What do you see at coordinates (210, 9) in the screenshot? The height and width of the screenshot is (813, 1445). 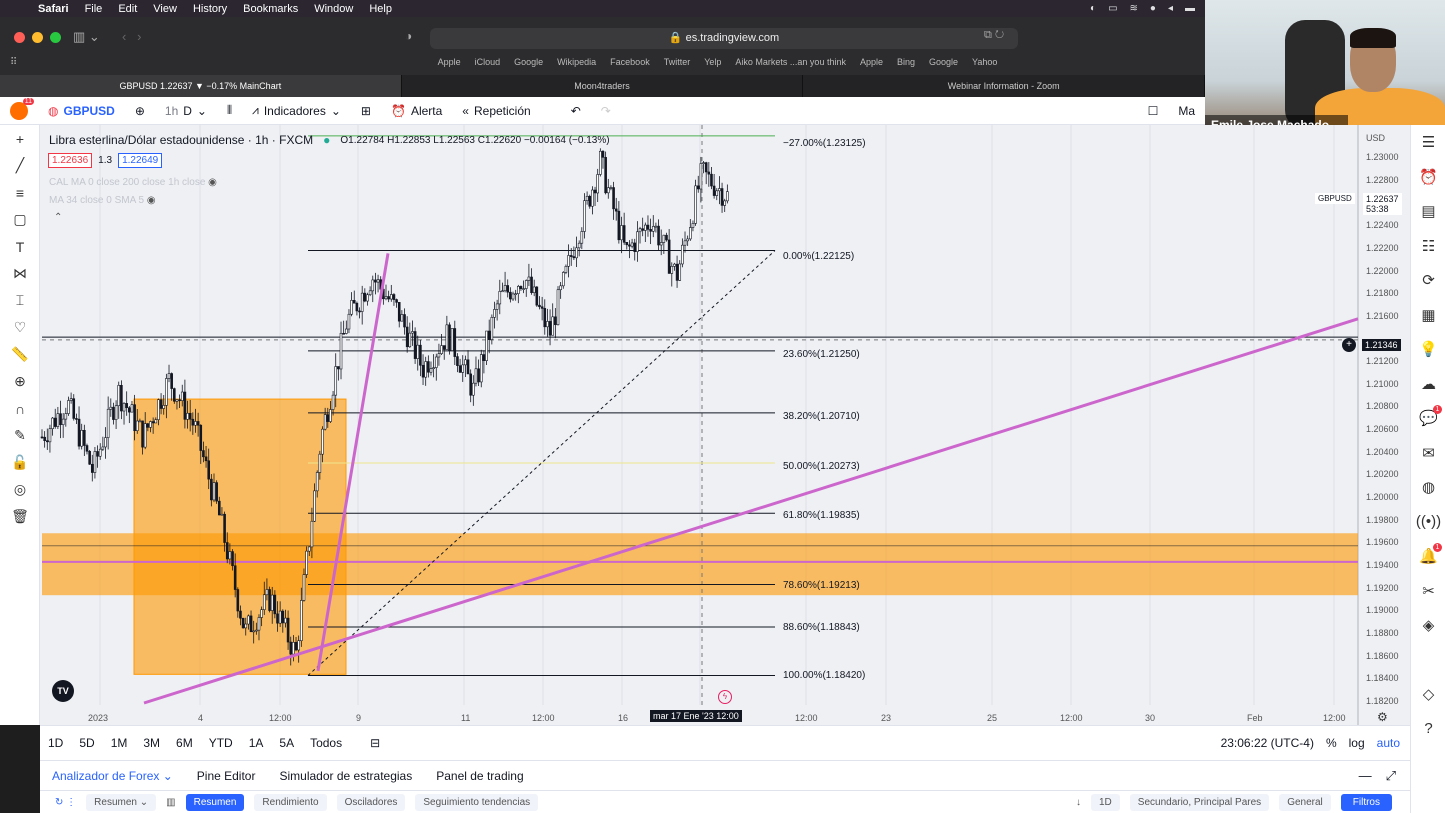 I see `menu-history: History` at bounding box center [210, 9].